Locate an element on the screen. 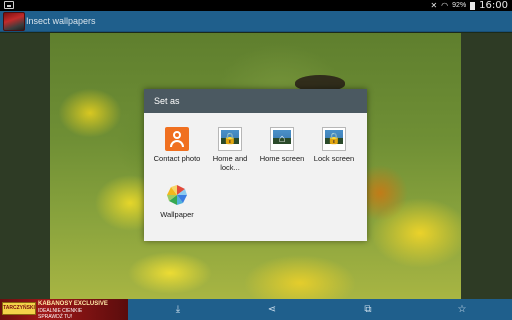 The height and width of the screenshot is (320, 512). home-screen-icon: ⌂ is located at coordinates (282, 139).